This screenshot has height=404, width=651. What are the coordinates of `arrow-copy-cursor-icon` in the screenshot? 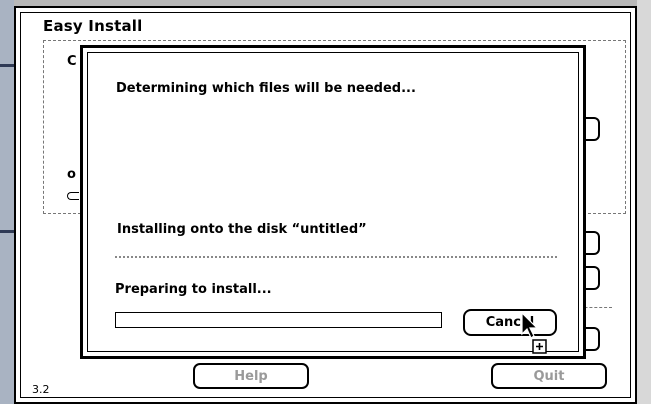 It's located at (534, 333).